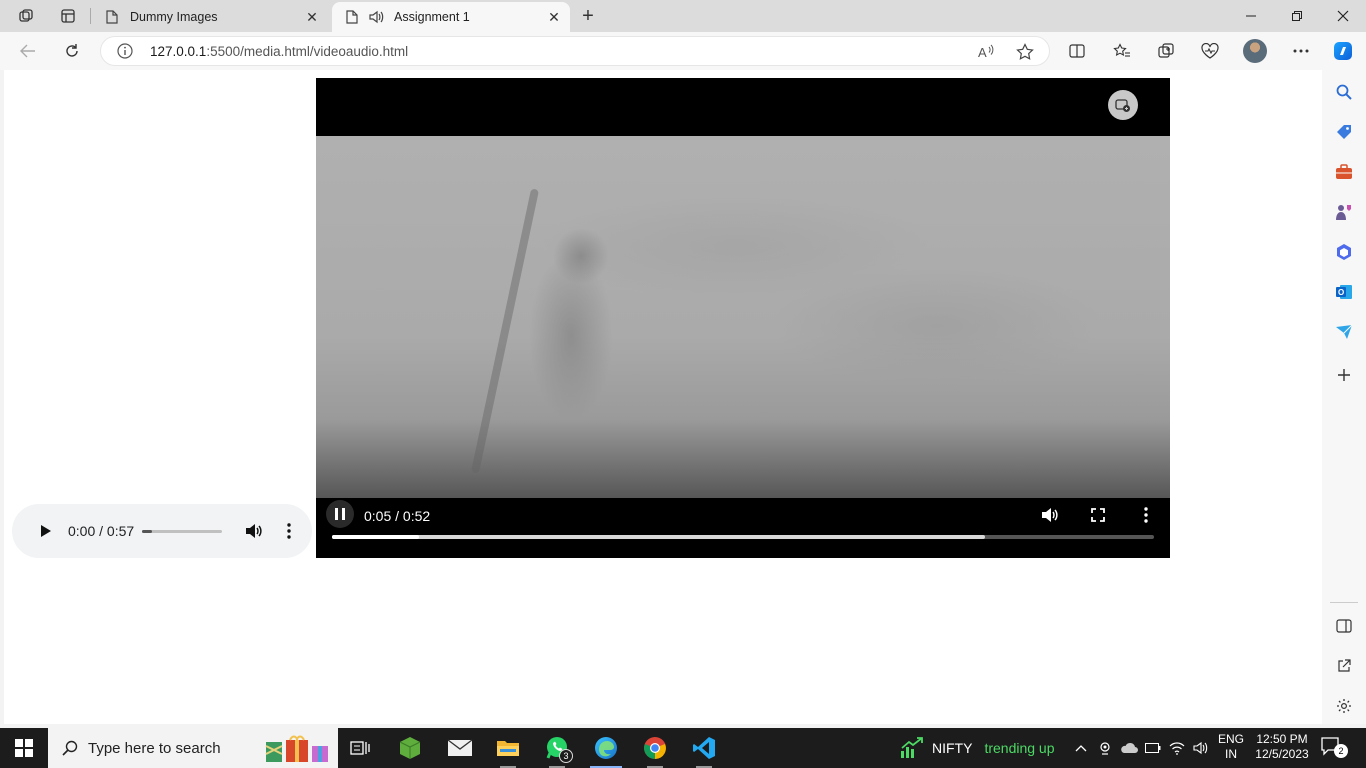 The width and height of the screenshot is (1366, 768). Describe the element at coordinates (1166, 51) in the screenshot. I see `collections-icon` at that location.